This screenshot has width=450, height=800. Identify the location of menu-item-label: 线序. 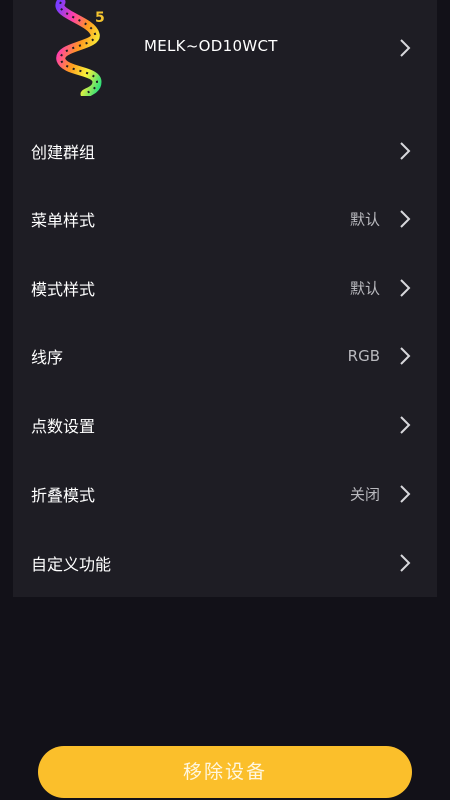
(47, 357).